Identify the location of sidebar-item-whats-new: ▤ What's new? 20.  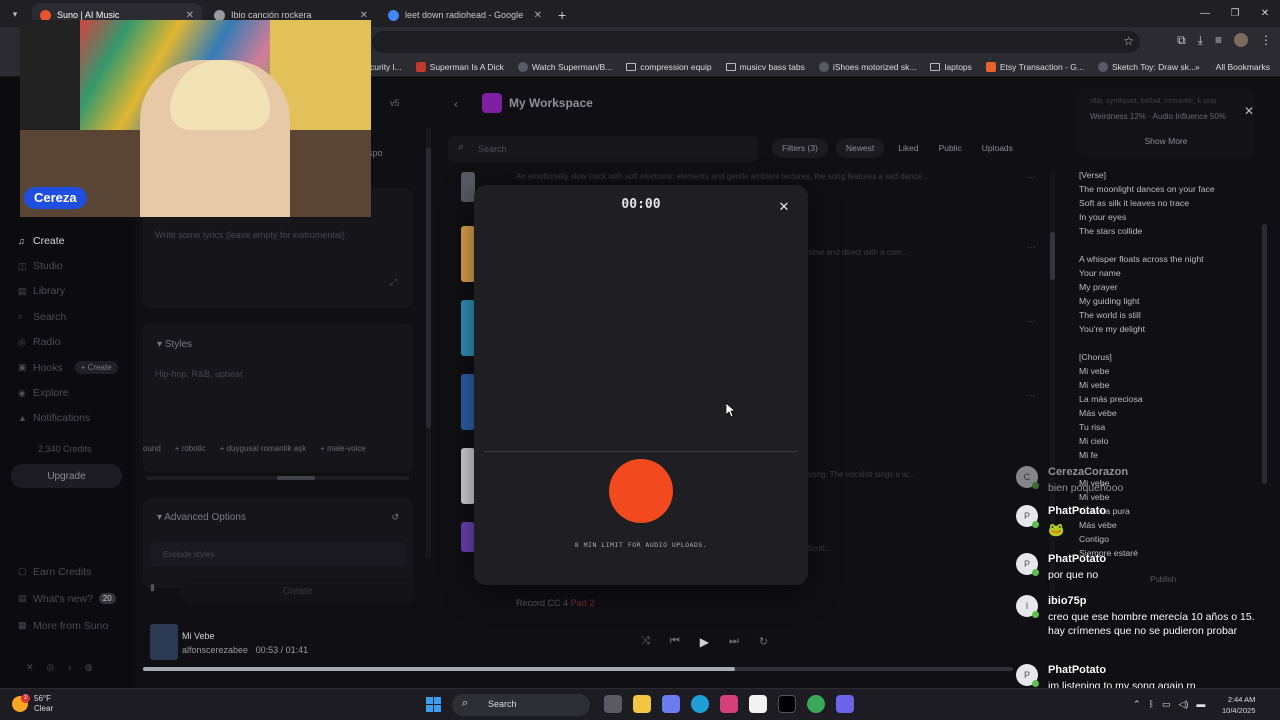
(67, 598).